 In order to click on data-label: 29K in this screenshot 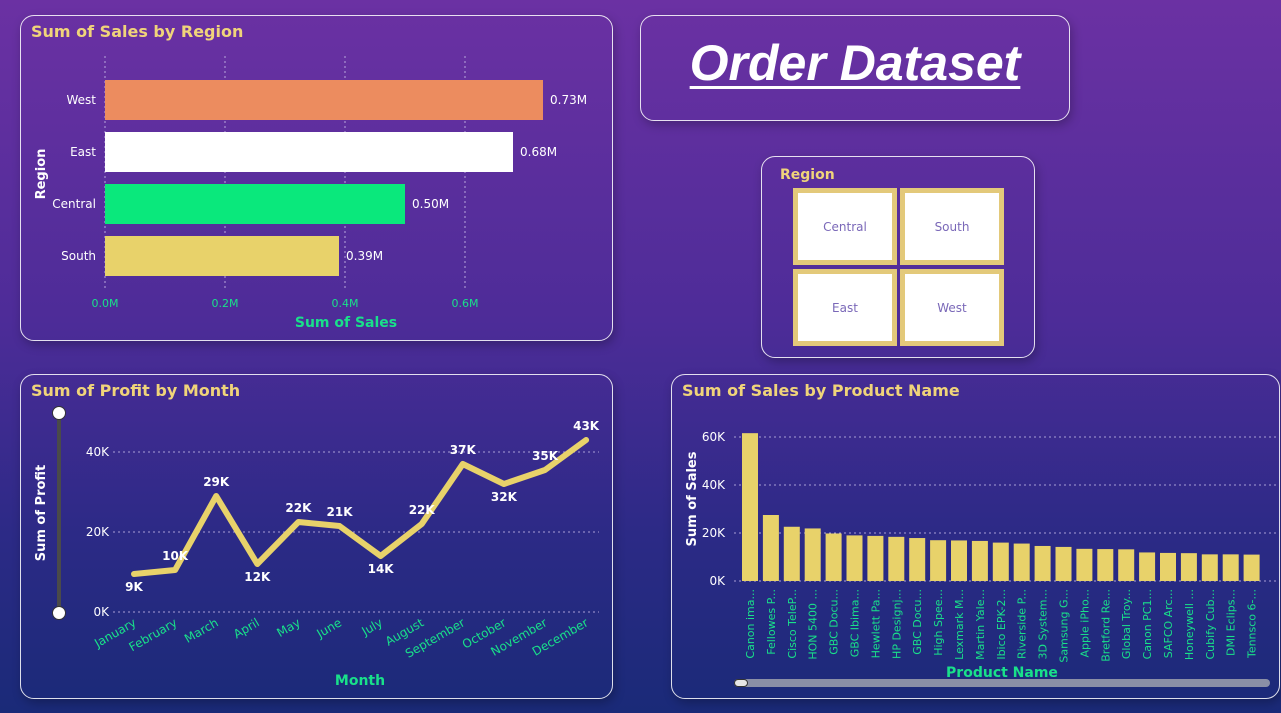, I will do `click(216, 482)`.